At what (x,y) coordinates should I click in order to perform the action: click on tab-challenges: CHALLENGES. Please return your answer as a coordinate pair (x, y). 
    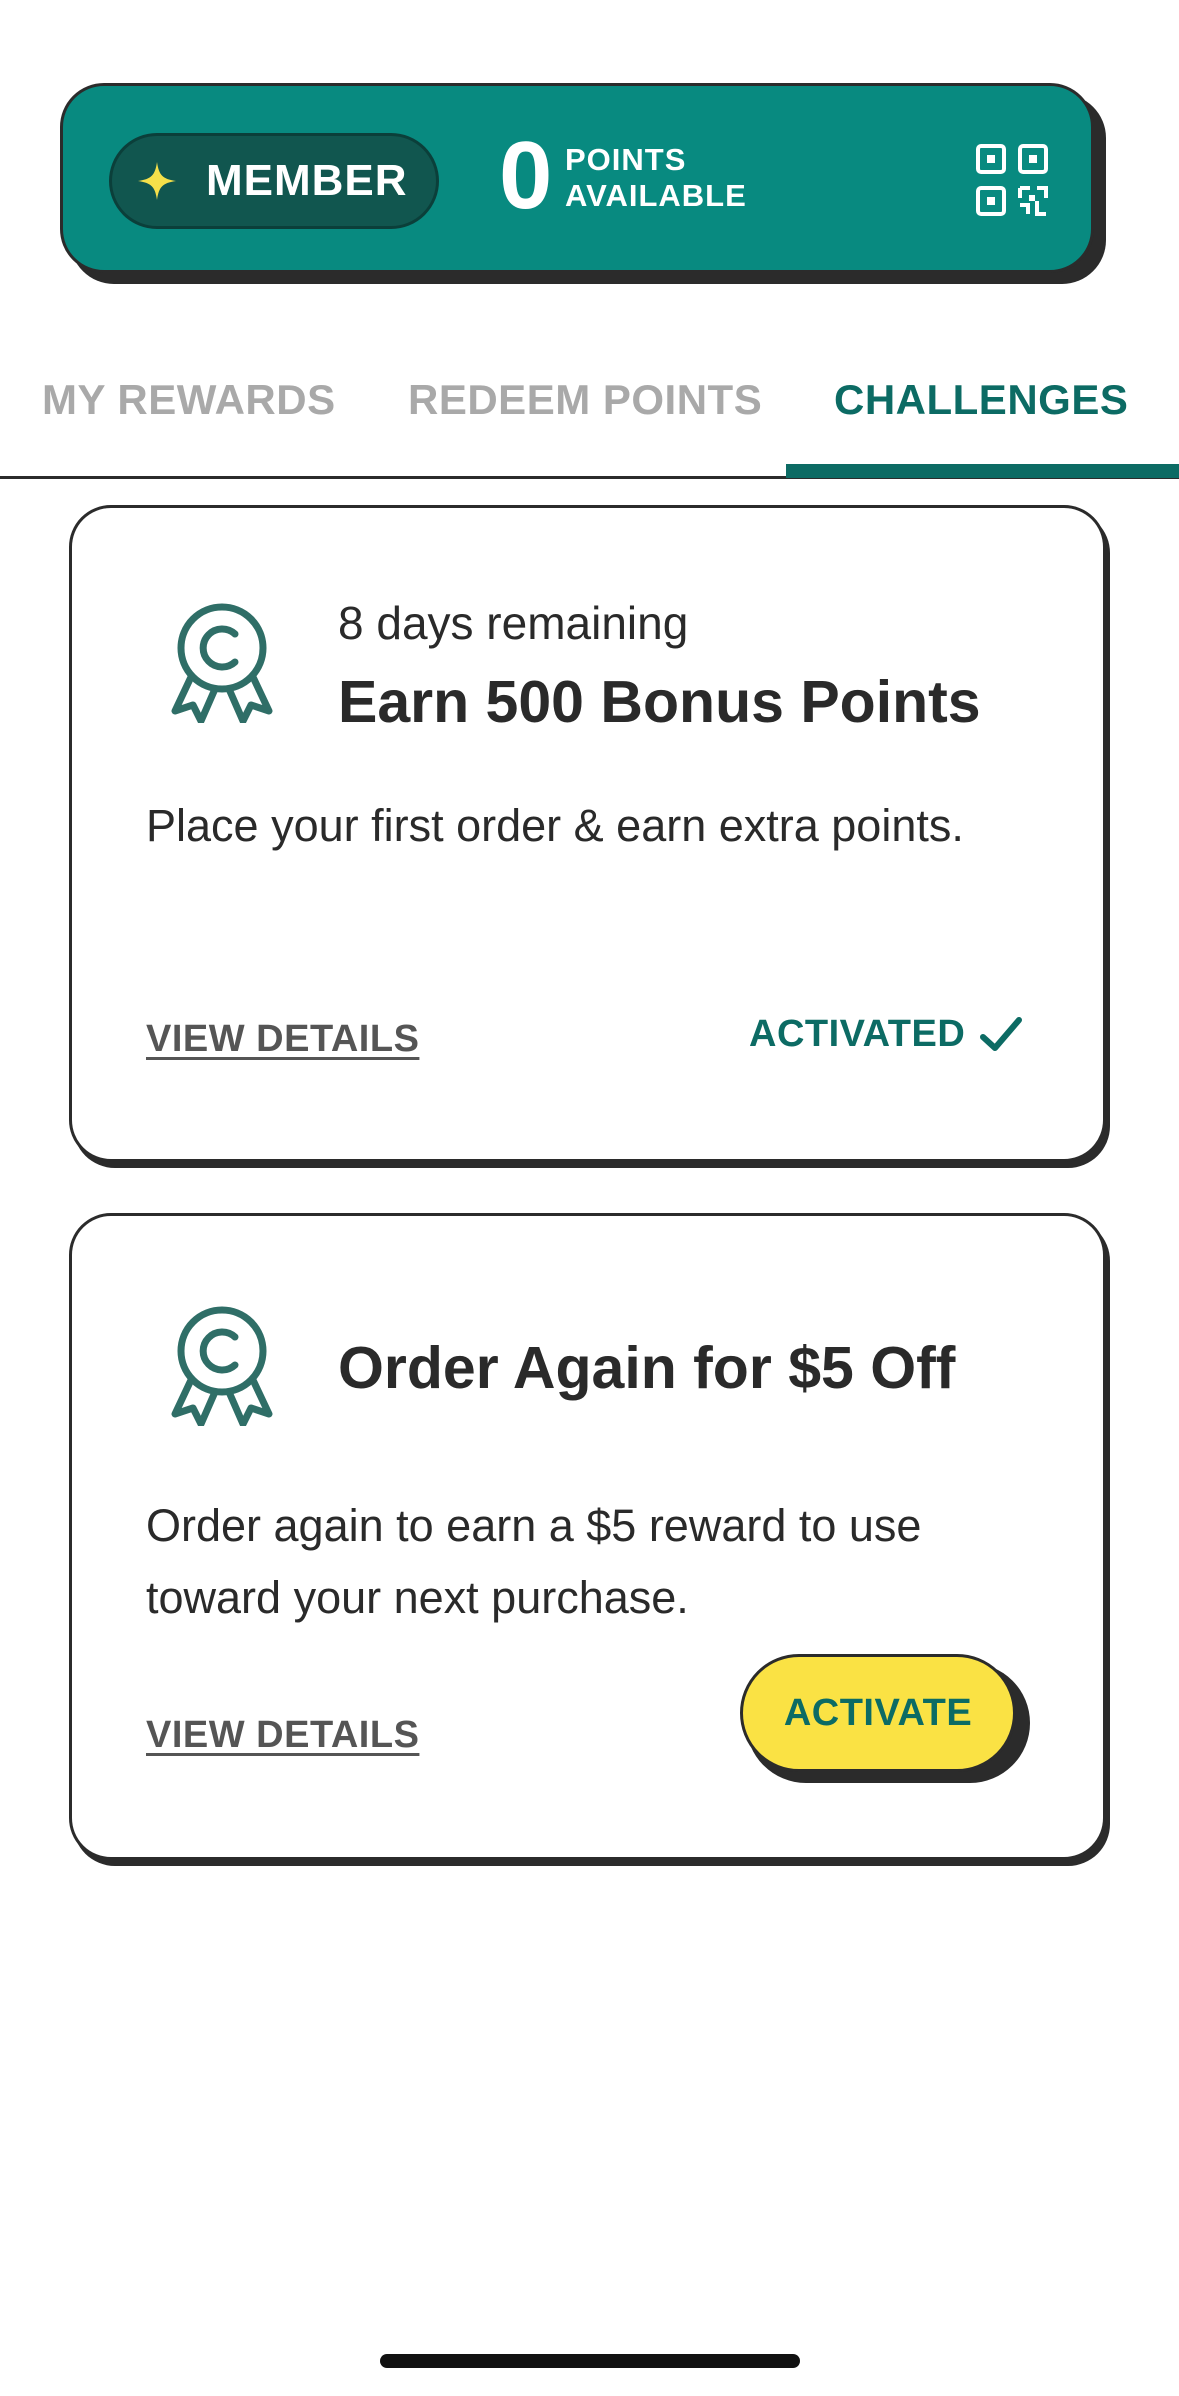
    Looking at the image, I should click on (981, 400).